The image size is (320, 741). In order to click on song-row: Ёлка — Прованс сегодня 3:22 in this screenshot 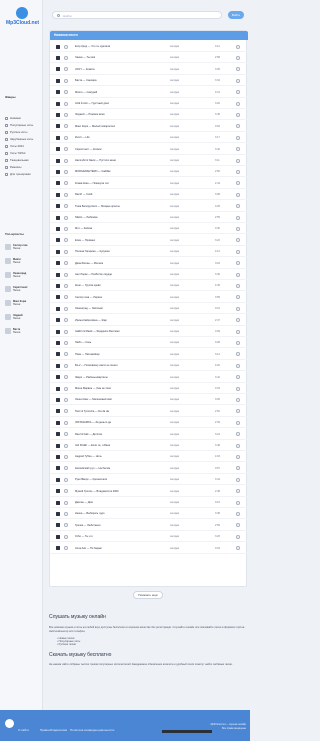, I will do `click(149, 240)`.